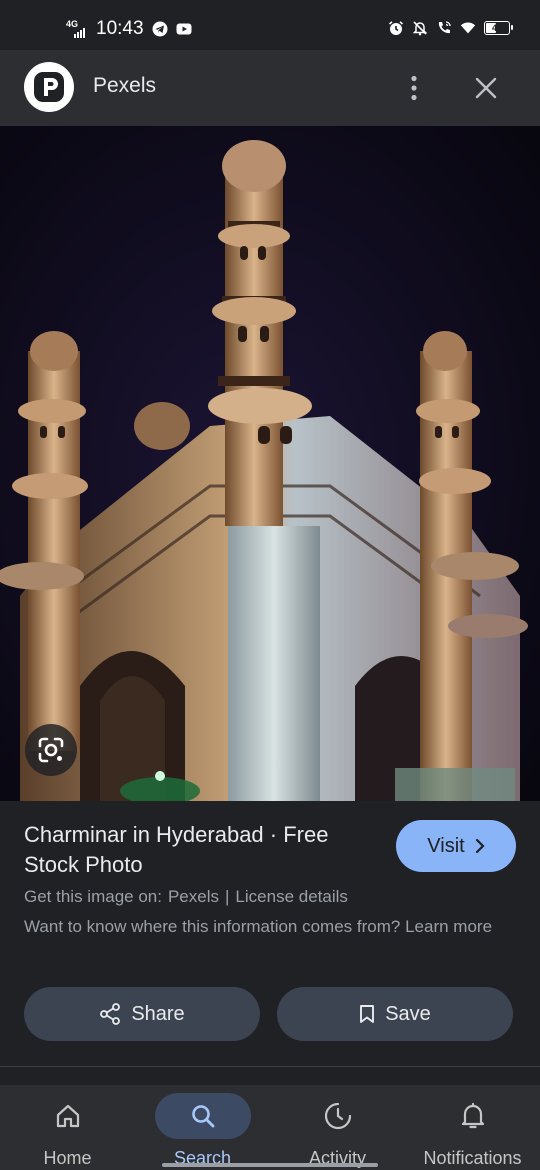  What do you see at coordinates (408, 1013) in the screenshot?
I see `save-label: Save` at bounding box center [408, 1013].